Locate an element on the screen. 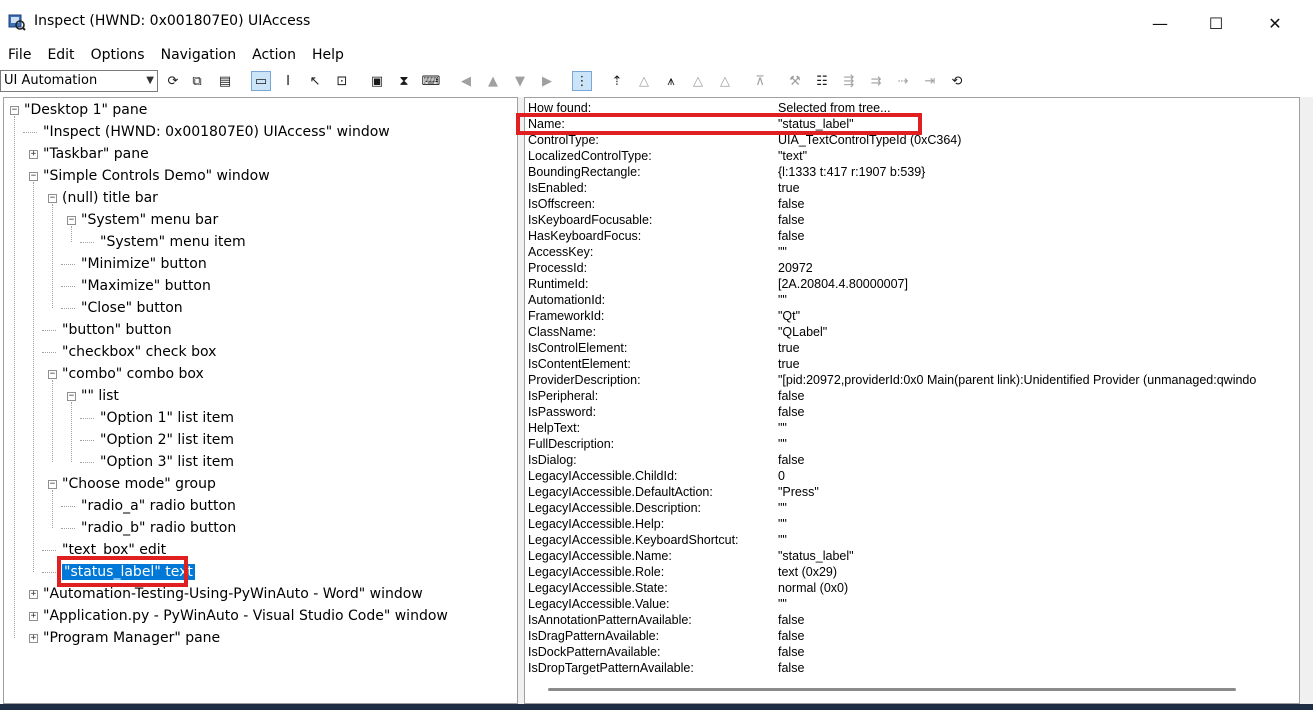  pattern-icon: ⚒ is located at coordinates (795, 81).